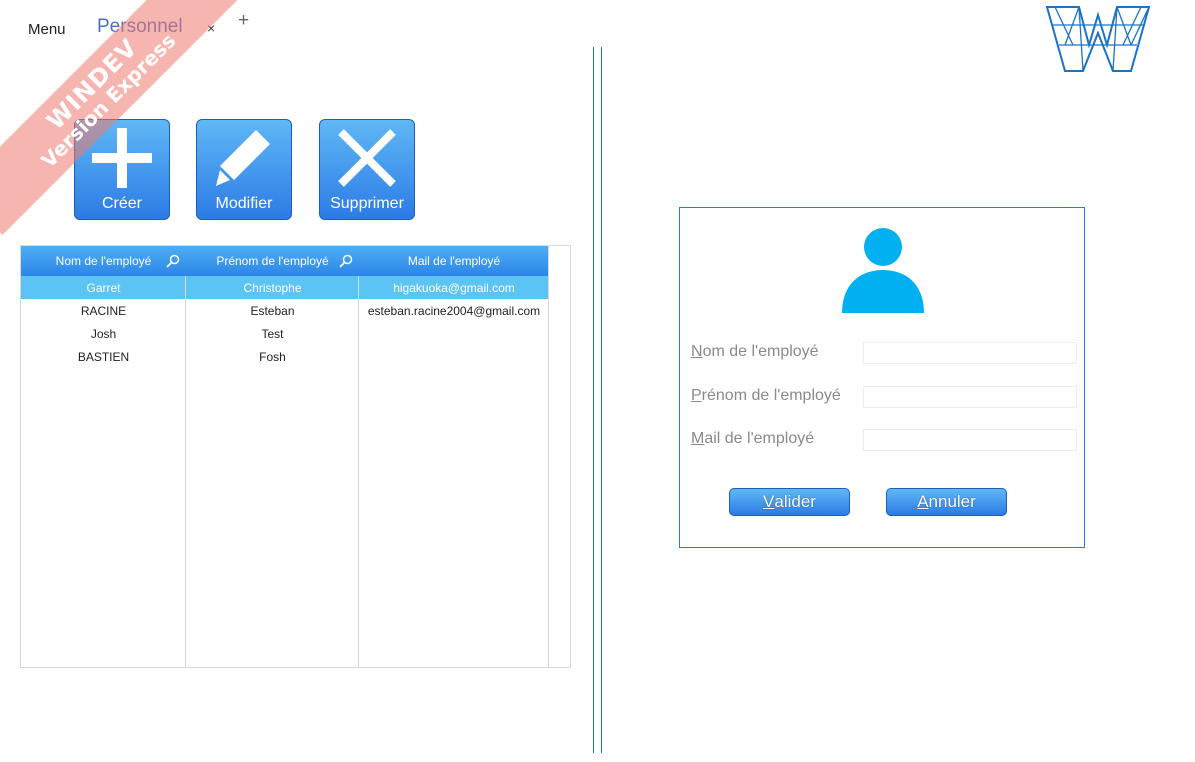 The width and height of the screenshot is (1195, 762). What do you see at coordinates (243, 158) in the screenshot?
I see `pencil-icon` at bounding box center [243, 158].